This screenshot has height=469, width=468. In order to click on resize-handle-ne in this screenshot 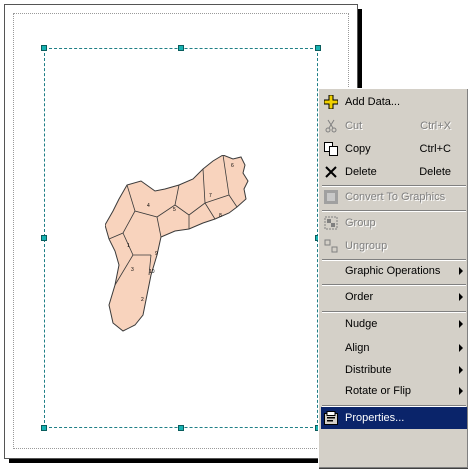, I will do `click(318, 48)`.